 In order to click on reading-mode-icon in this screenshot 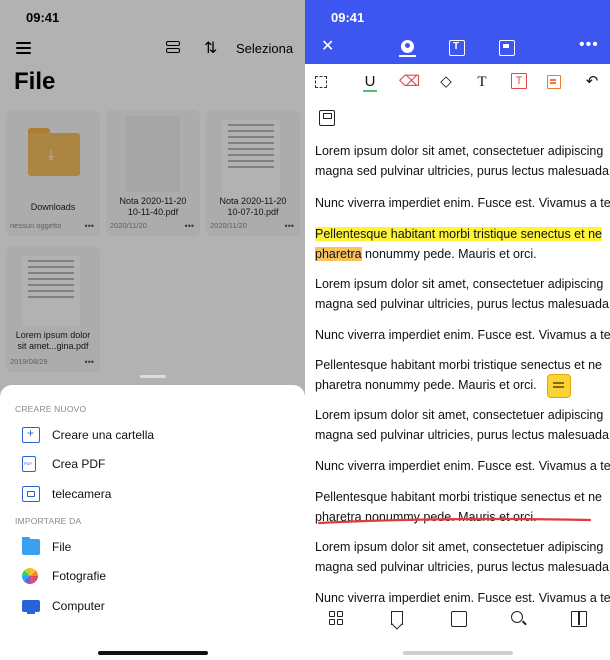, I will do `click(579, 619)`.